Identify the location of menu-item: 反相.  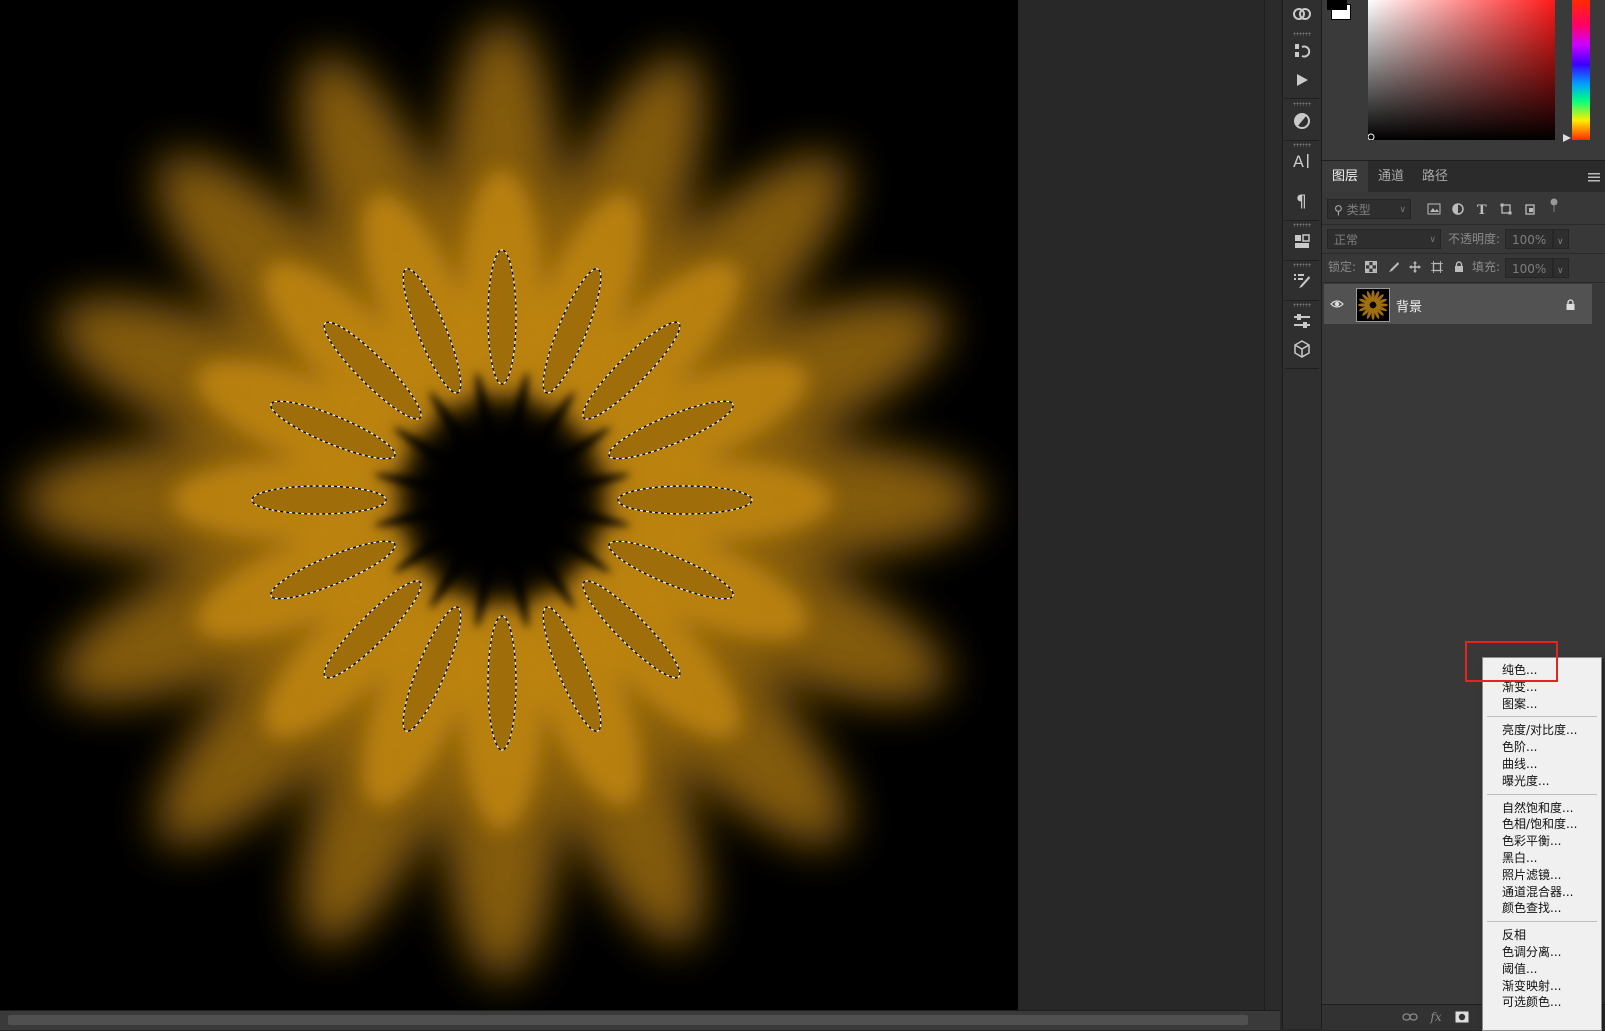
(1514, 935).